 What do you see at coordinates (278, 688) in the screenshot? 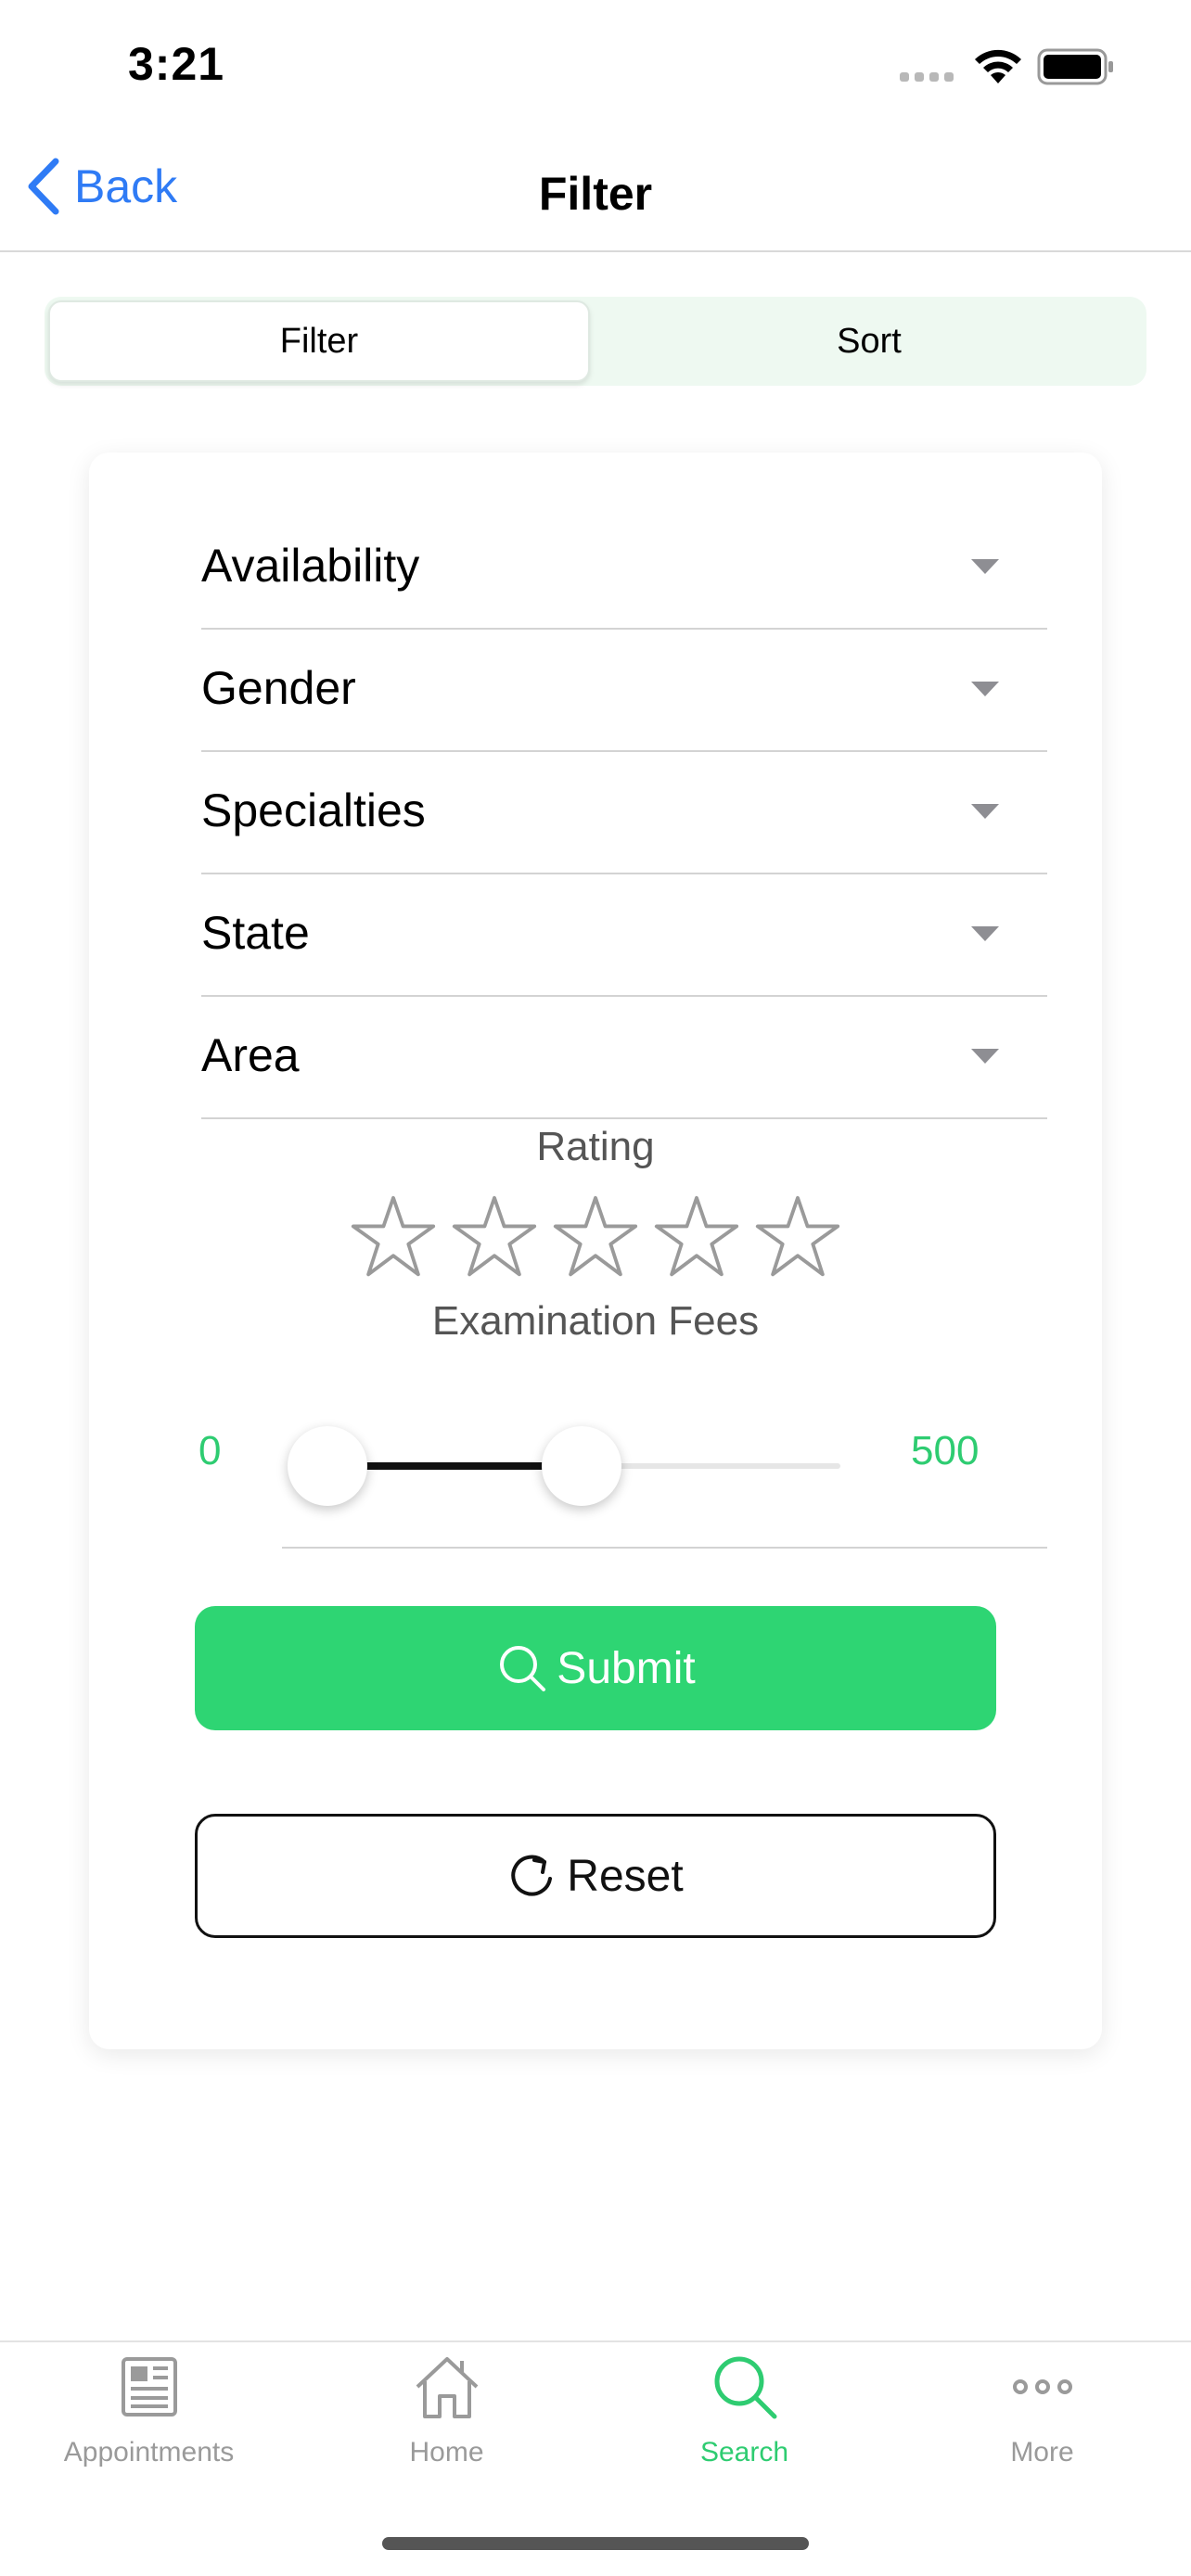
I see `gender-label: Gender` at bounding box center [278, 688].